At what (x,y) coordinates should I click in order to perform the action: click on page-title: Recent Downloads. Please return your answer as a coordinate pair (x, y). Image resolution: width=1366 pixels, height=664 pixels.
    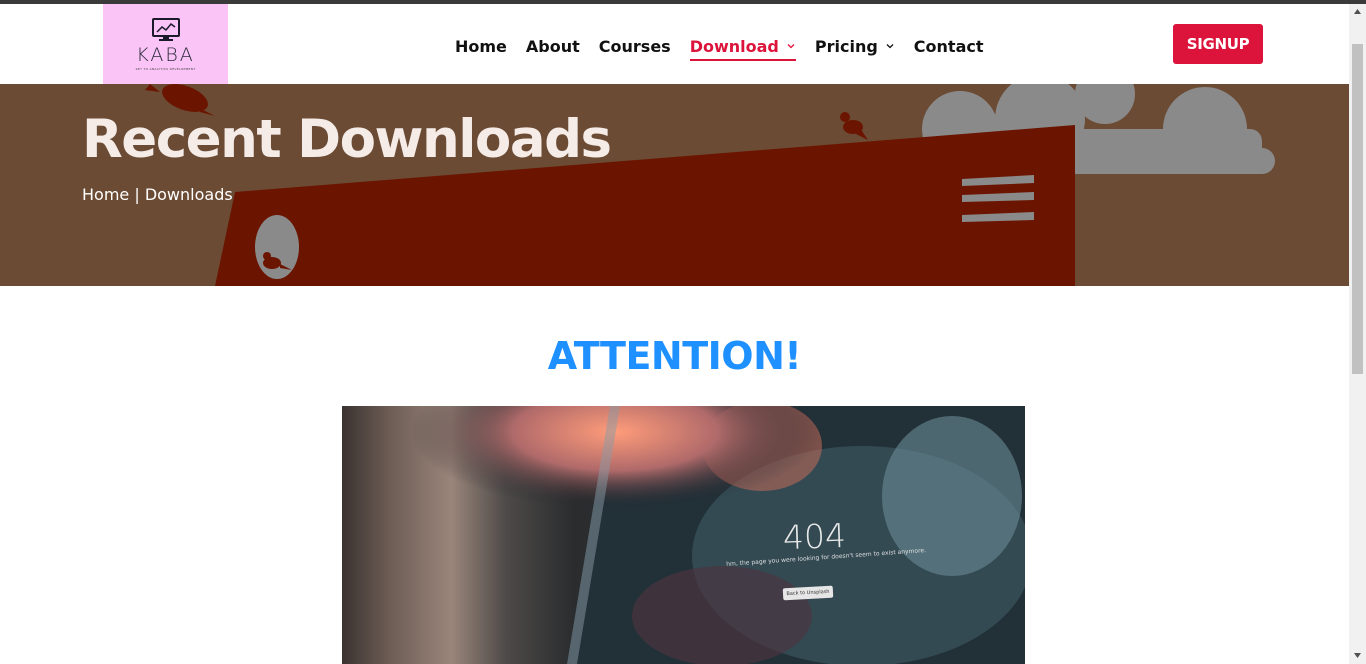
    Looking at the image, I should click on (347, 139).